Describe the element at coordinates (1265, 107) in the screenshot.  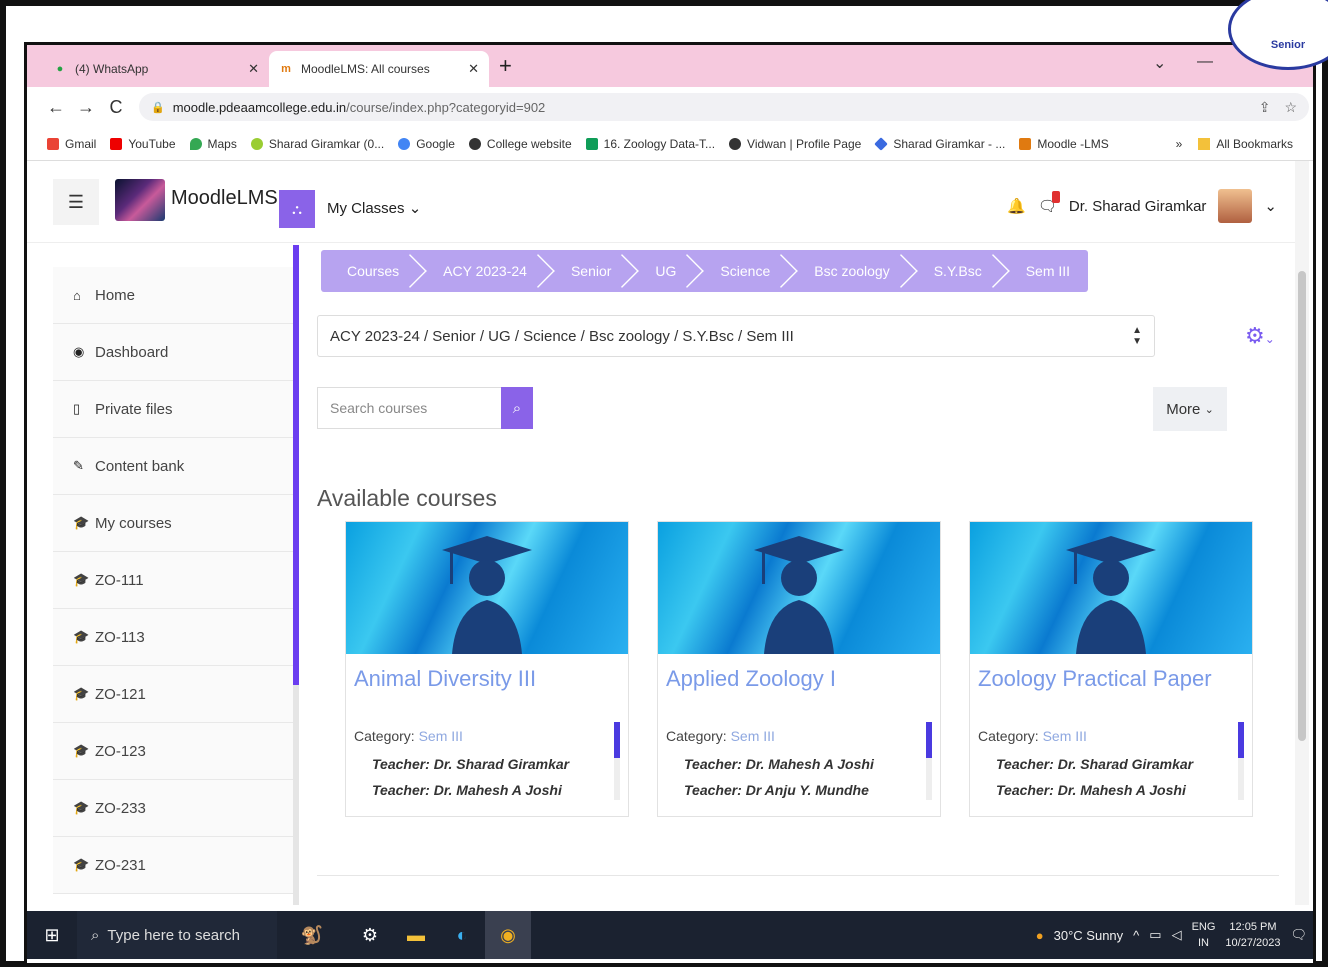
I see `share-icon: ⇪` at that location.